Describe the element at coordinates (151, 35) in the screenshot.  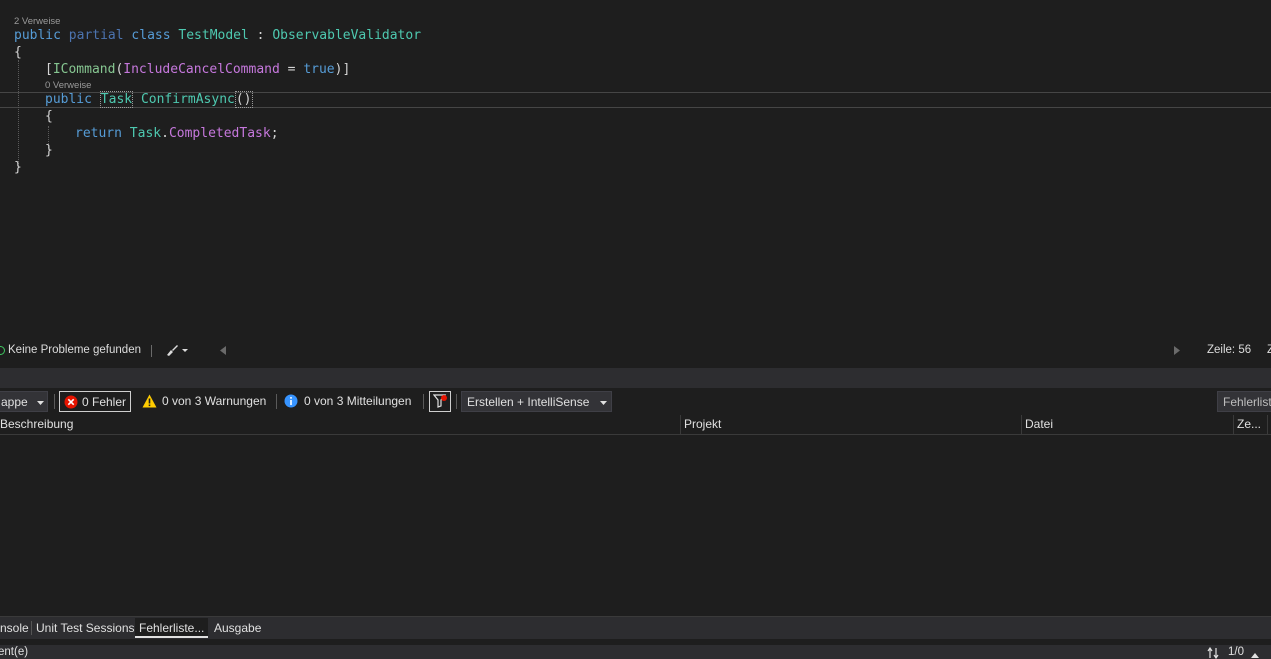
I see `keyword-class: class` at that location.